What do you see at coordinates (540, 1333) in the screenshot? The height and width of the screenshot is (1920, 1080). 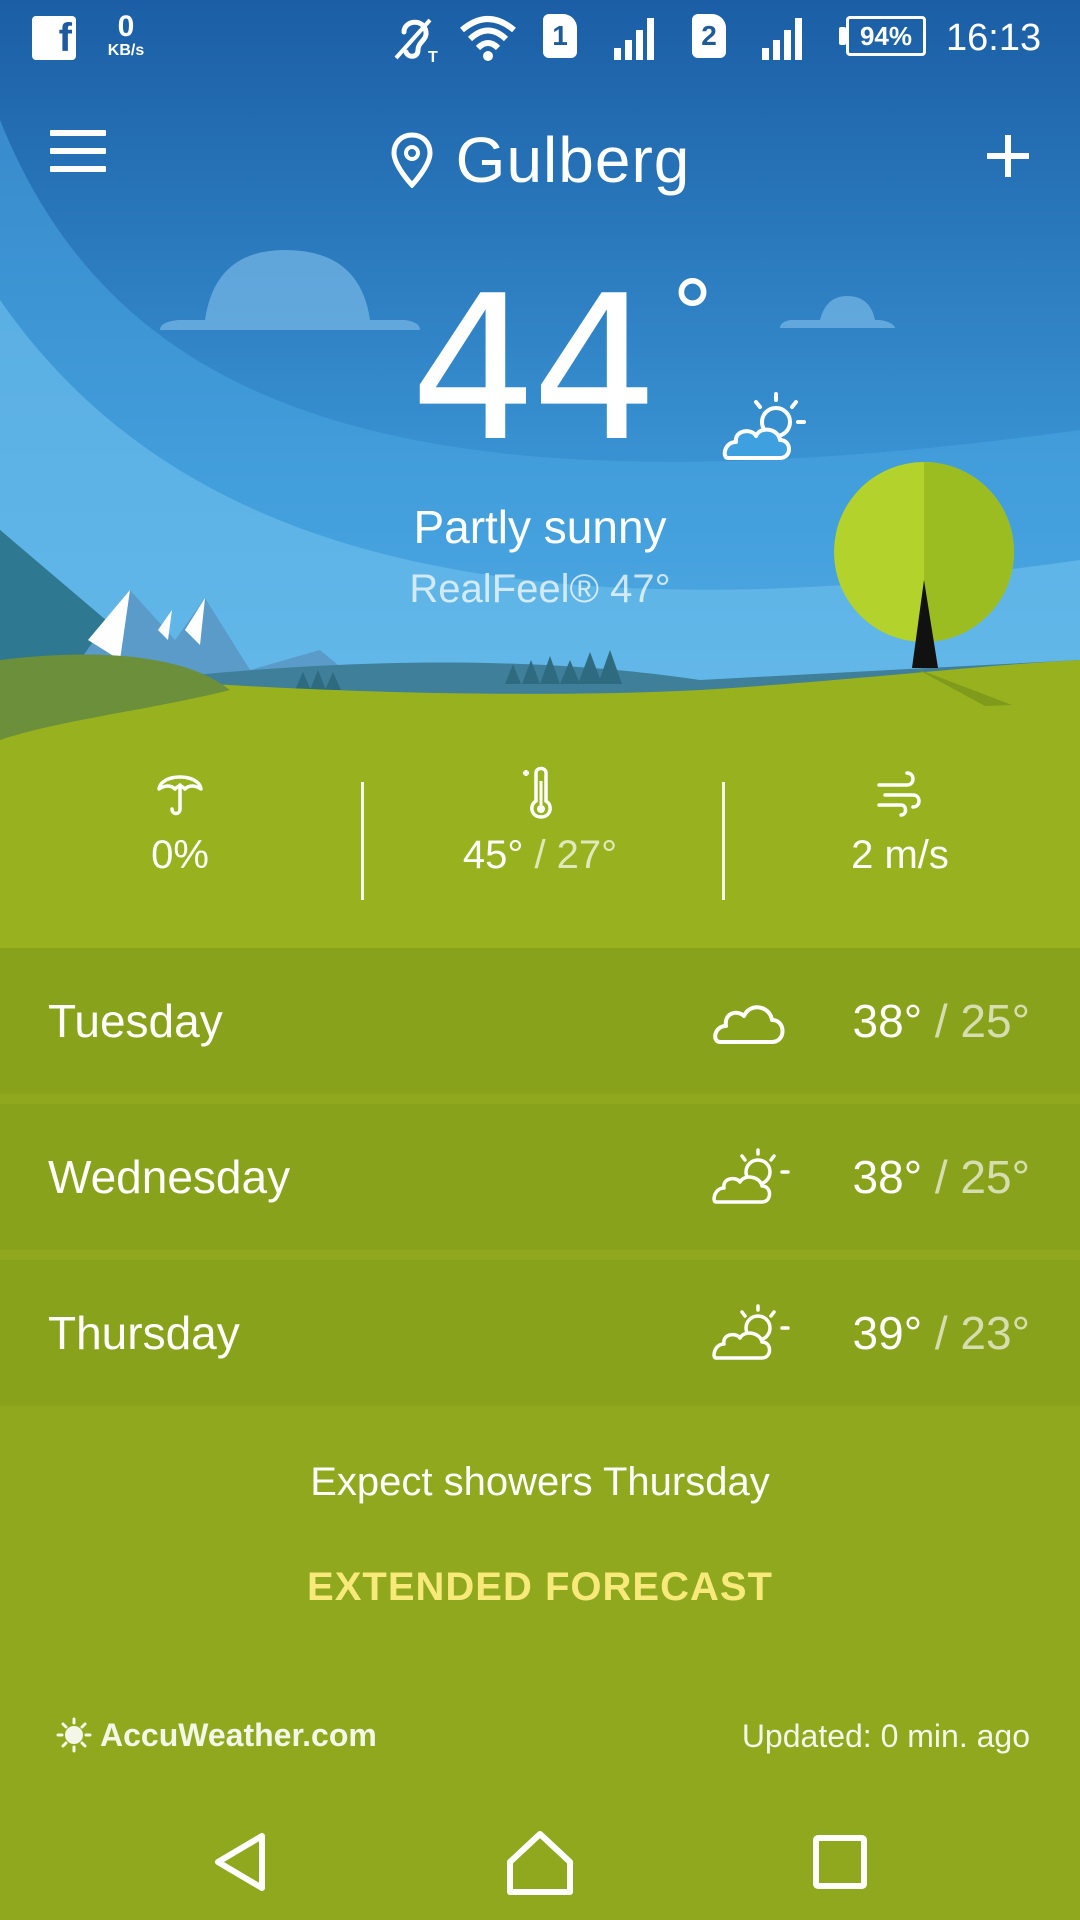 I see `forecast-row: Thursday 39° / 23°` at bounding box center [540, 1333].